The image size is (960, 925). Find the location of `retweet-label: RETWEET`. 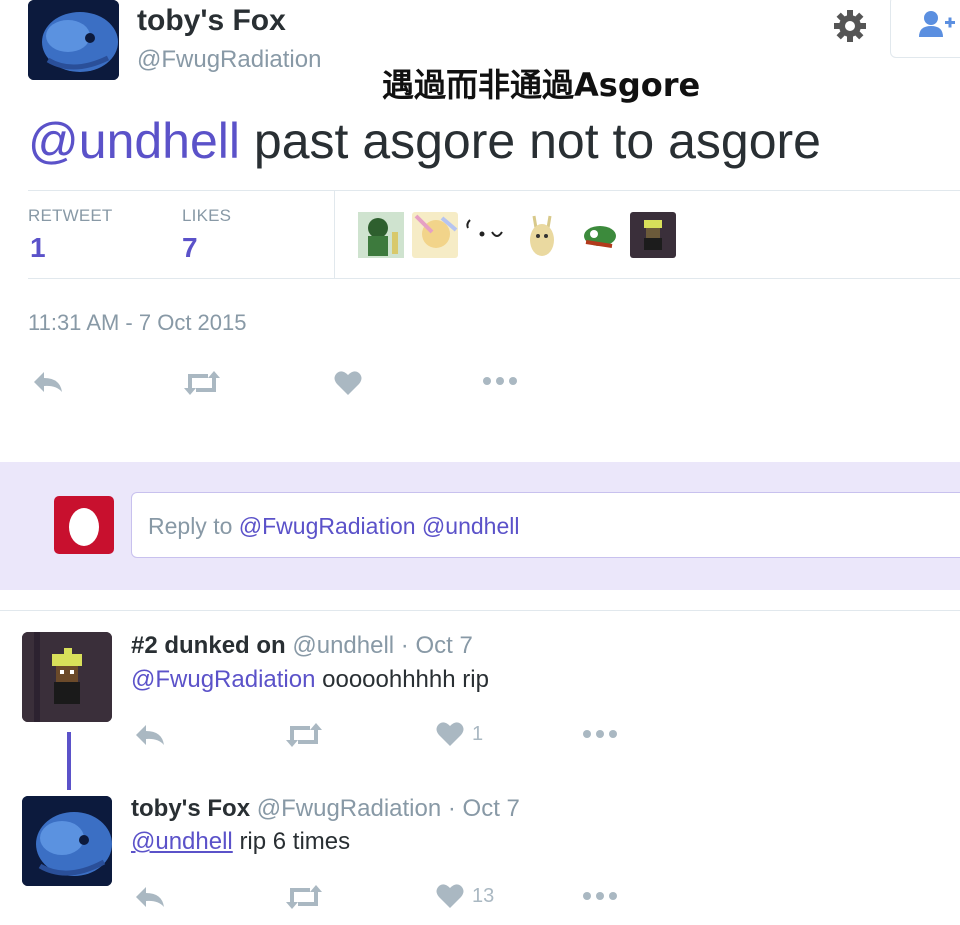

retweet-label: RETWEET is located at coordinates (70, 215).